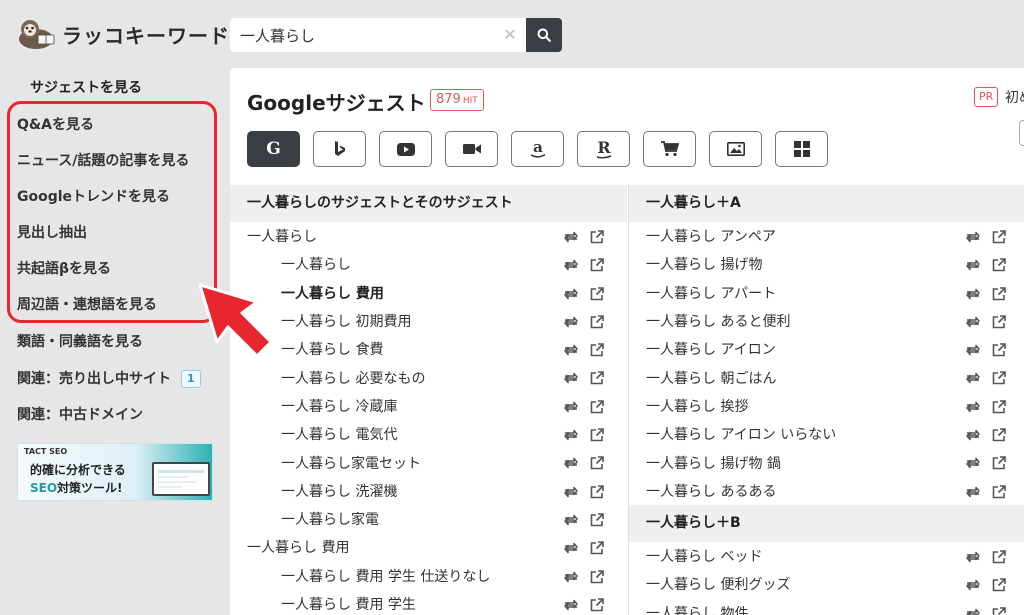 This screenshot has height=615, width=1024. What do you see at coordinates (273, 149) in the screenshot?
I see `tab-google: G` at bounding box center [273, 149].